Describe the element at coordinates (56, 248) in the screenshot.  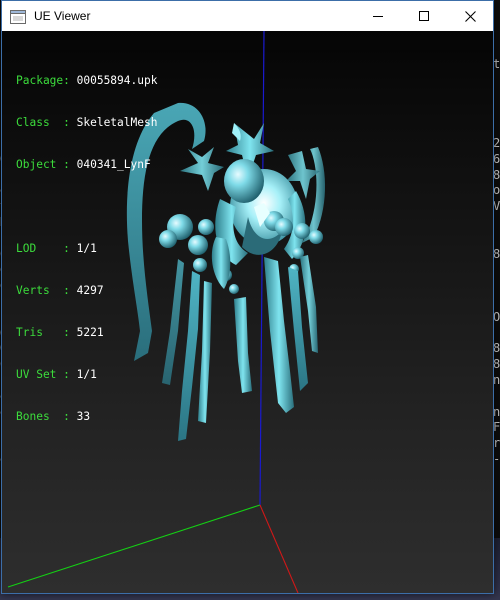
I see `info-row-lod: LOD : 1/1` at that location.